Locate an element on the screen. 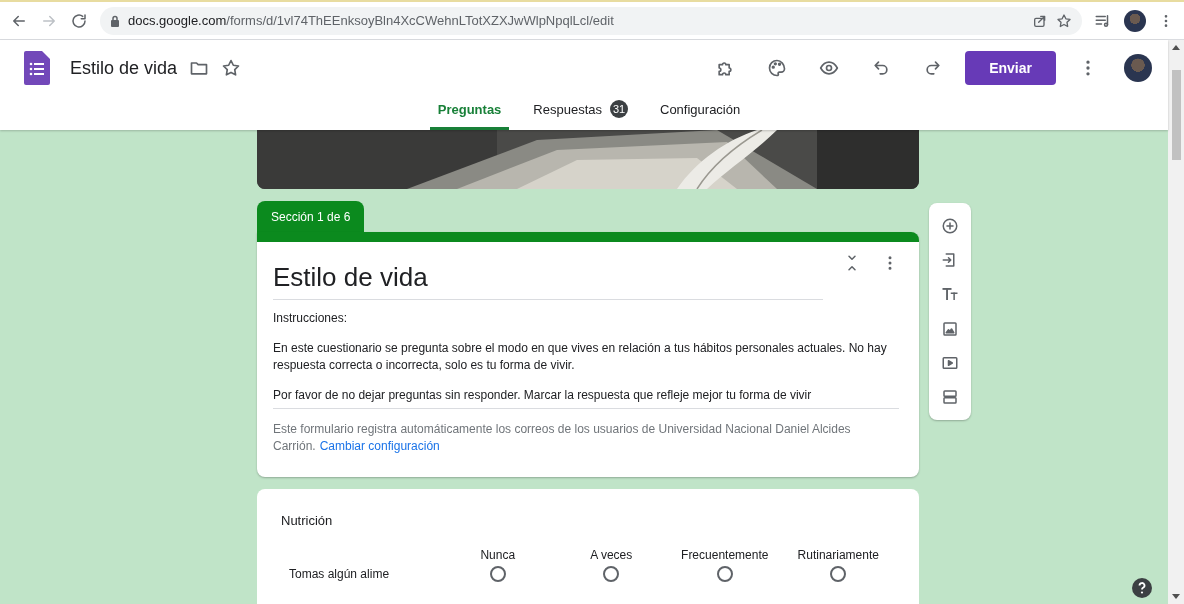 The height and width of the screenshot is (604, 1184). section-icon is located at coordinates (950, 396).